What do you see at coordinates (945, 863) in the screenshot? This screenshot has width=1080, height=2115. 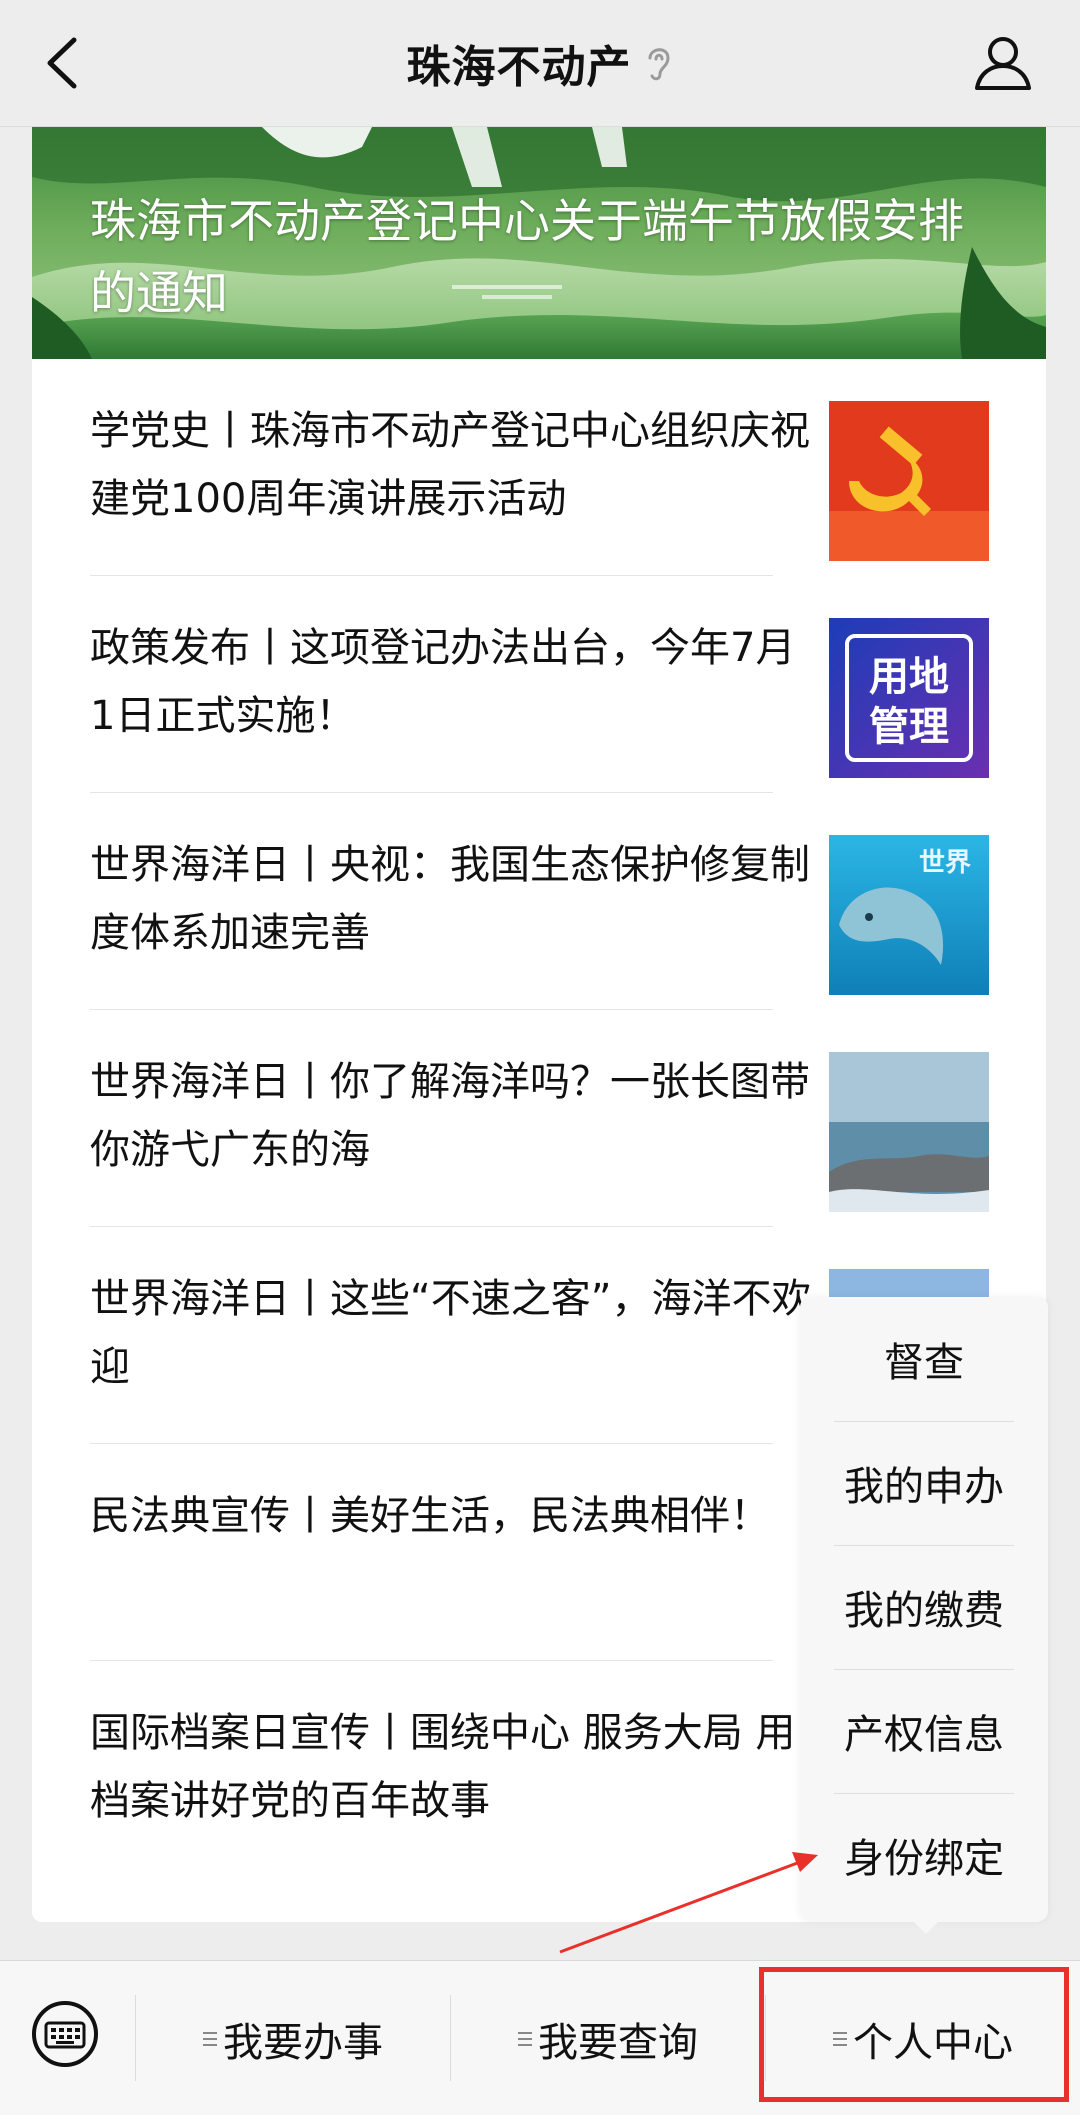 I see `thumb-text: 世界` at bounding box center [945, 863].